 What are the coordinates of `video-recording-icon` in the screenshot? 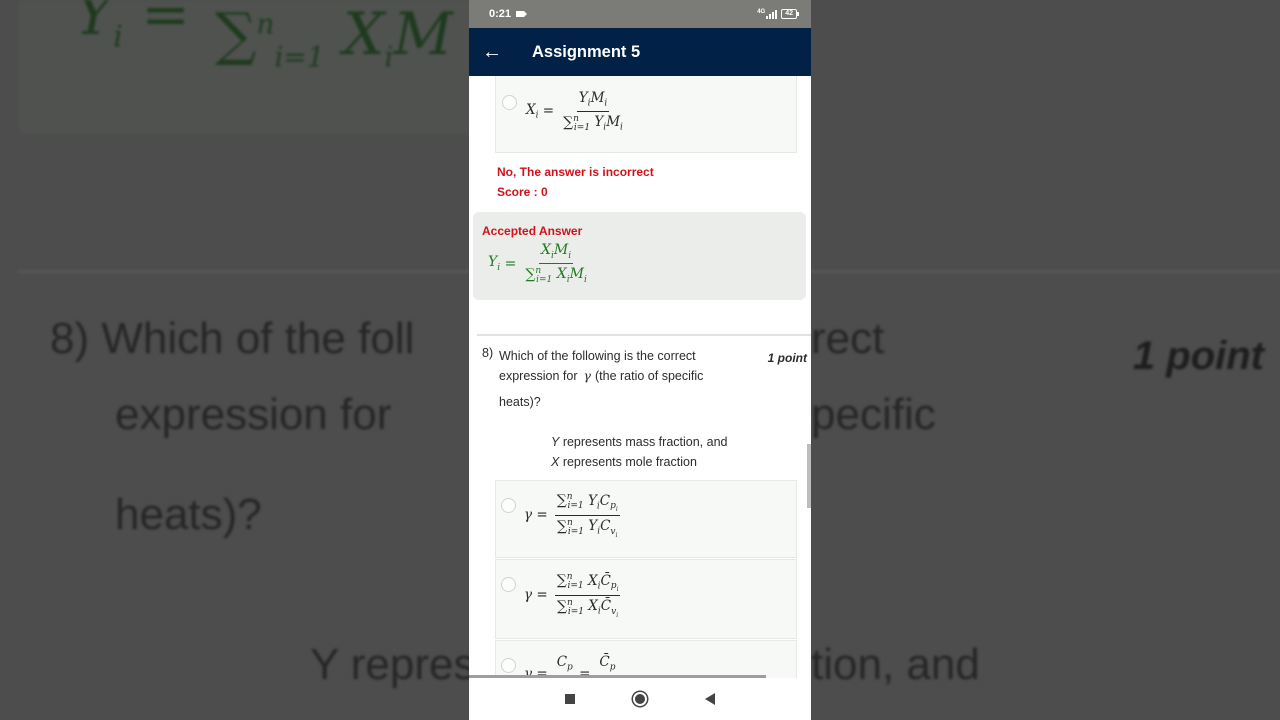 It's located at (522, 14).